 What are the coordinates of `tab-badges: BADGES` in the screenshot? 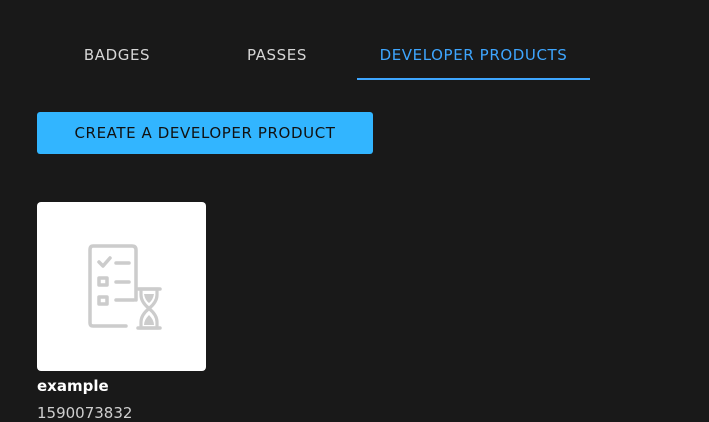 It's located at (117, 62).